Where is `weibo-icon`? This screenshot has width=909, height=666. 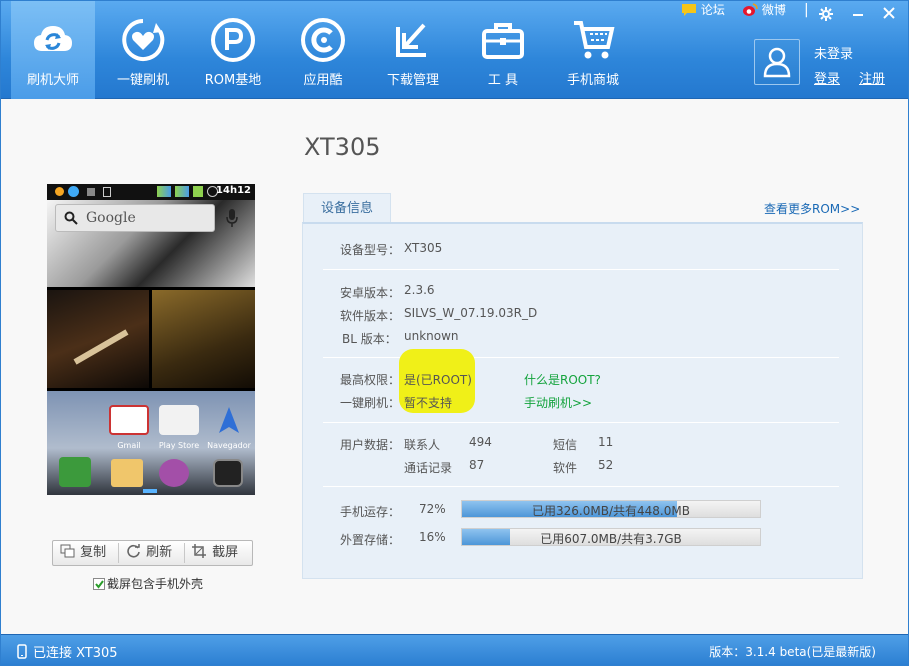
weibo-icon is located at coordinates (750, 9).